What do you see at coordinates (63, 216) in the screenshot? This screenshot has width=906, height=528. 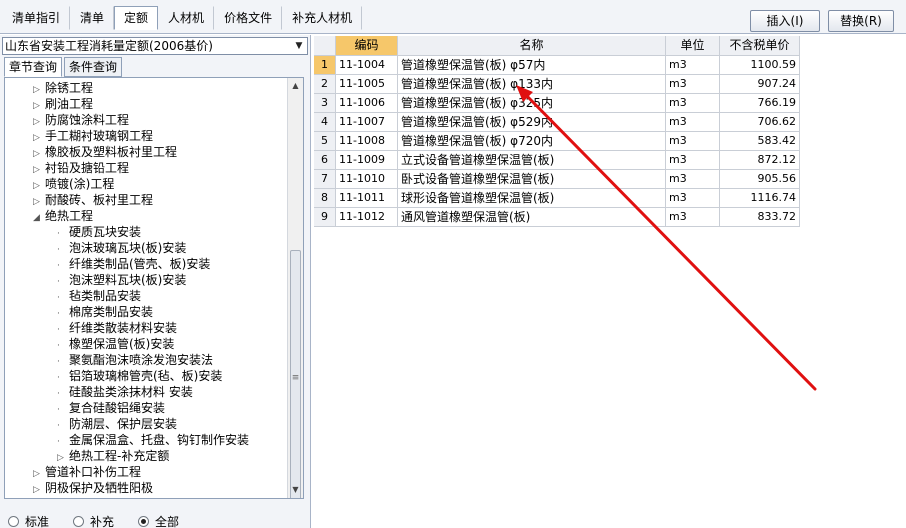 I see `tree-item: ◢ 绝热工程` at bounding box center [63, 216].